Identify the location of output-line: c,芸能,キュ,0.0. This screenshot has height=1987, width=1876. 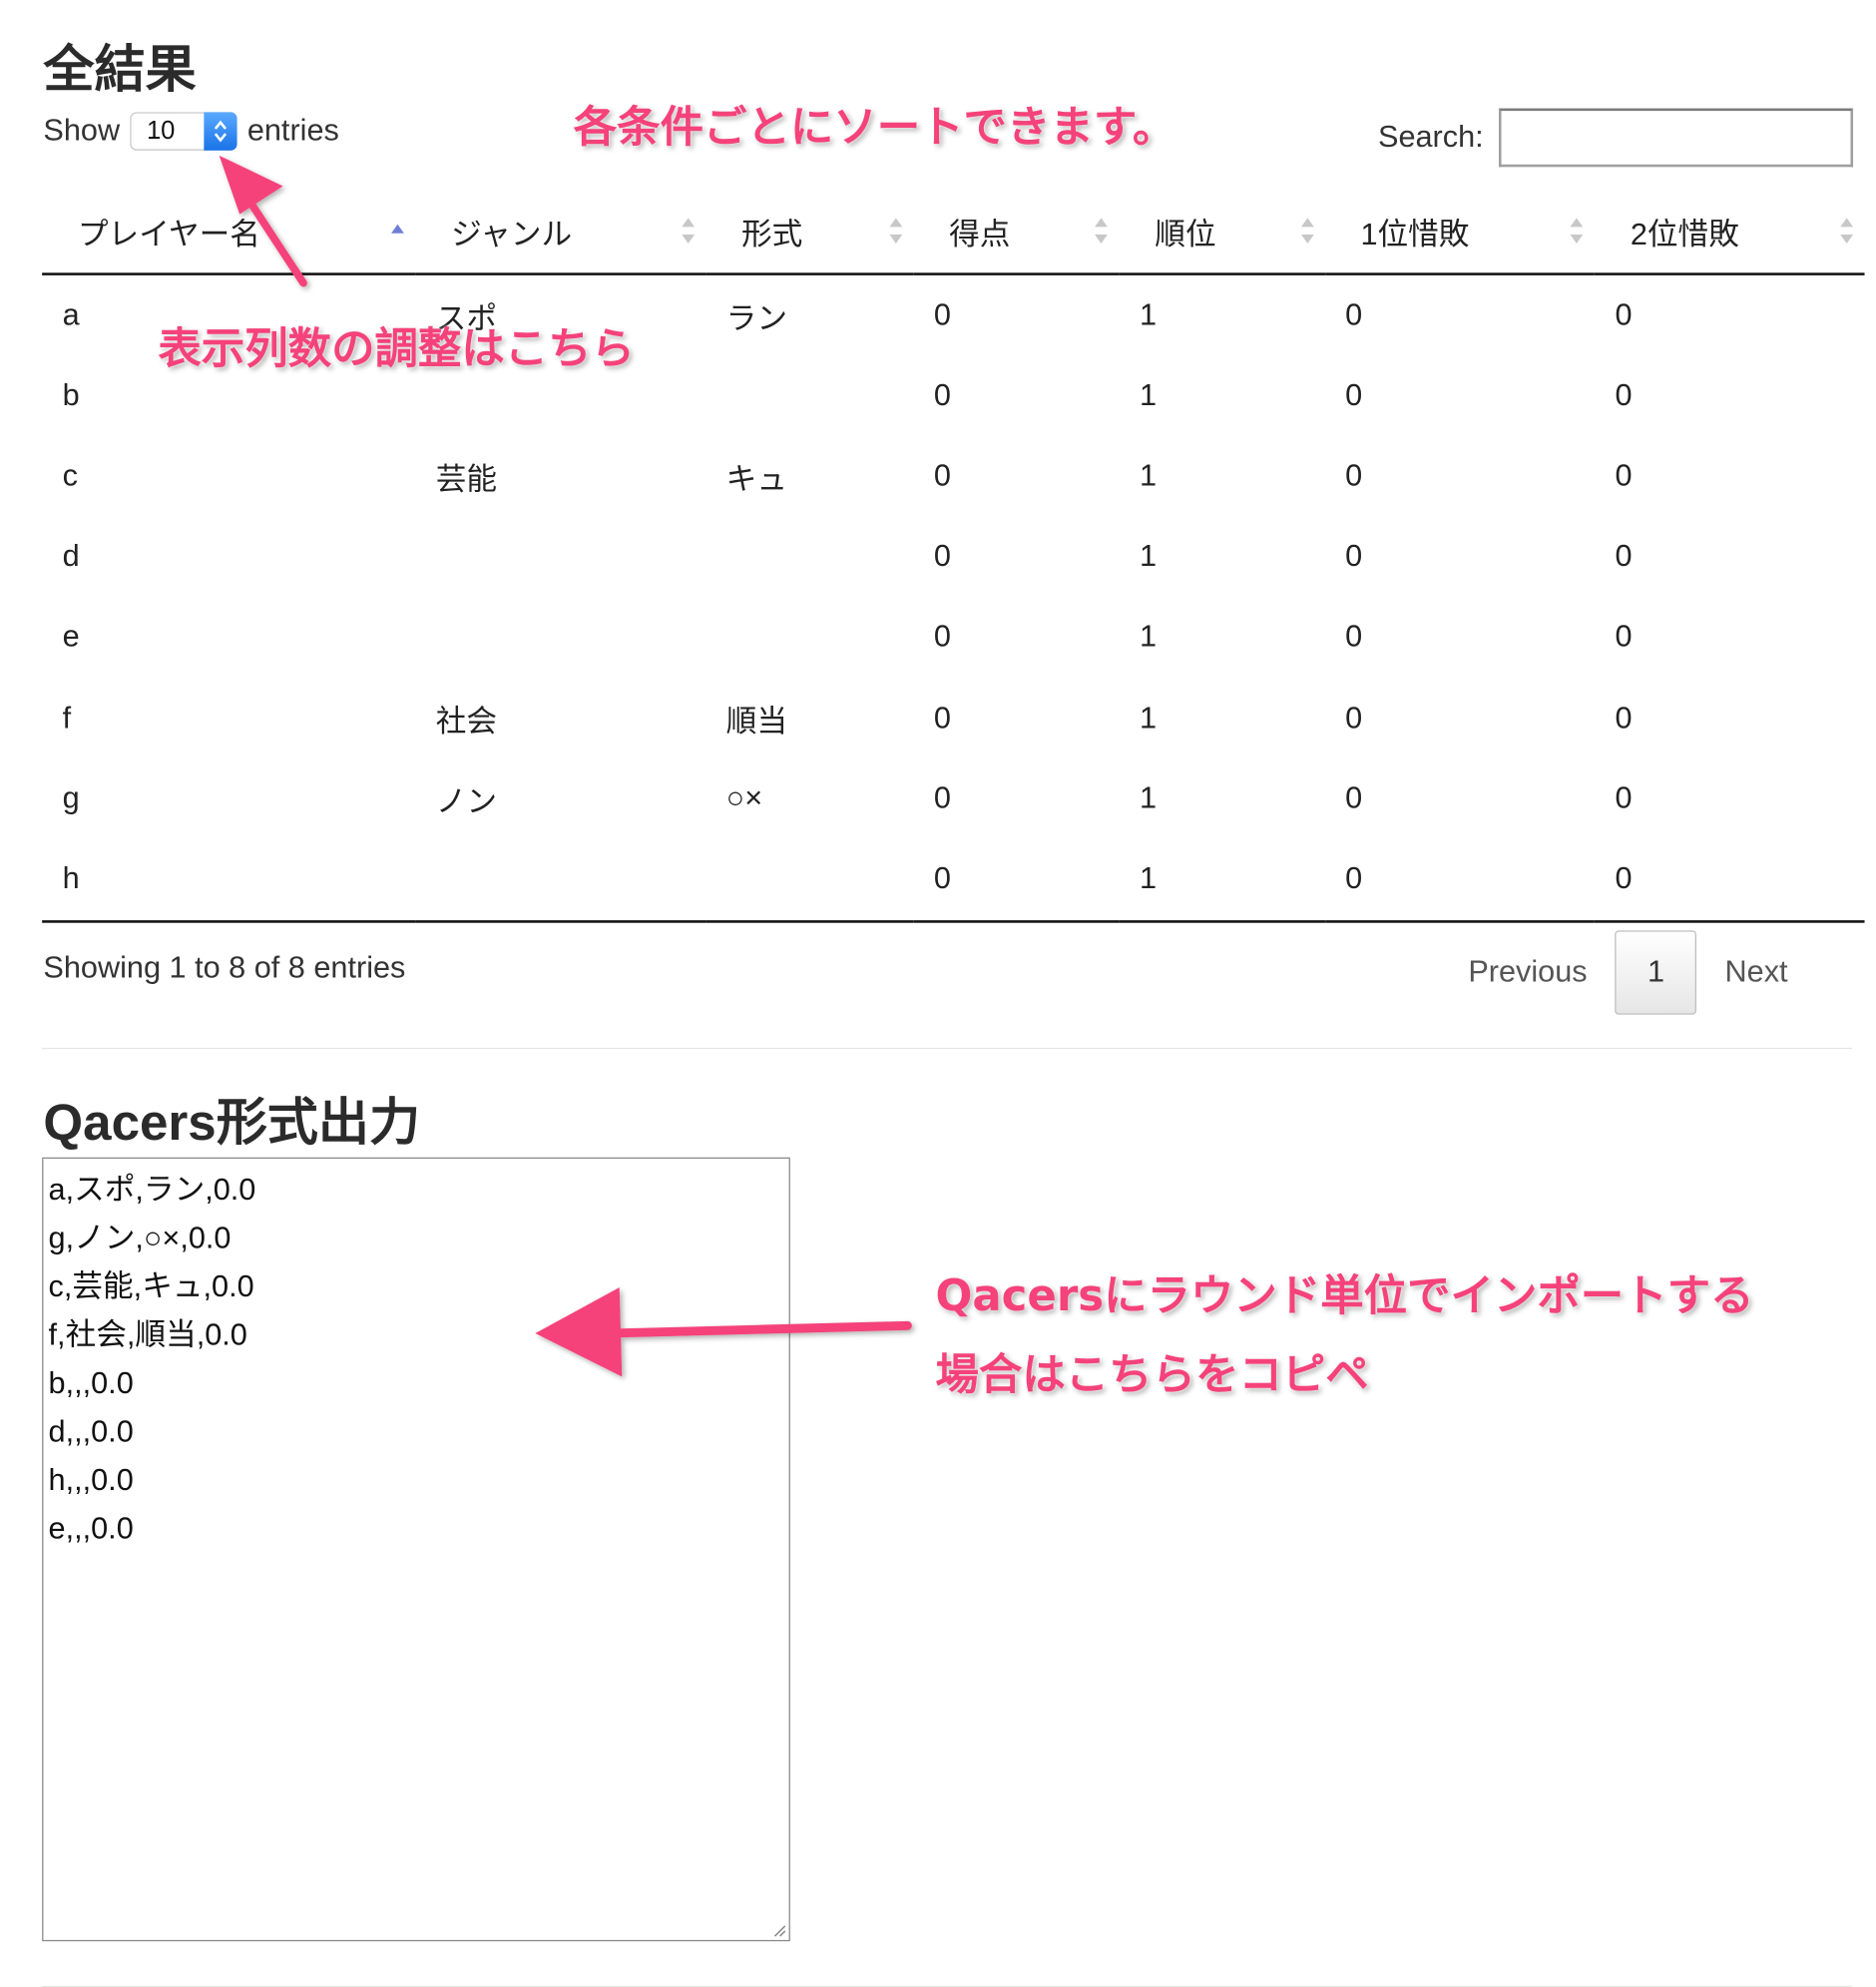
(151, 1286).